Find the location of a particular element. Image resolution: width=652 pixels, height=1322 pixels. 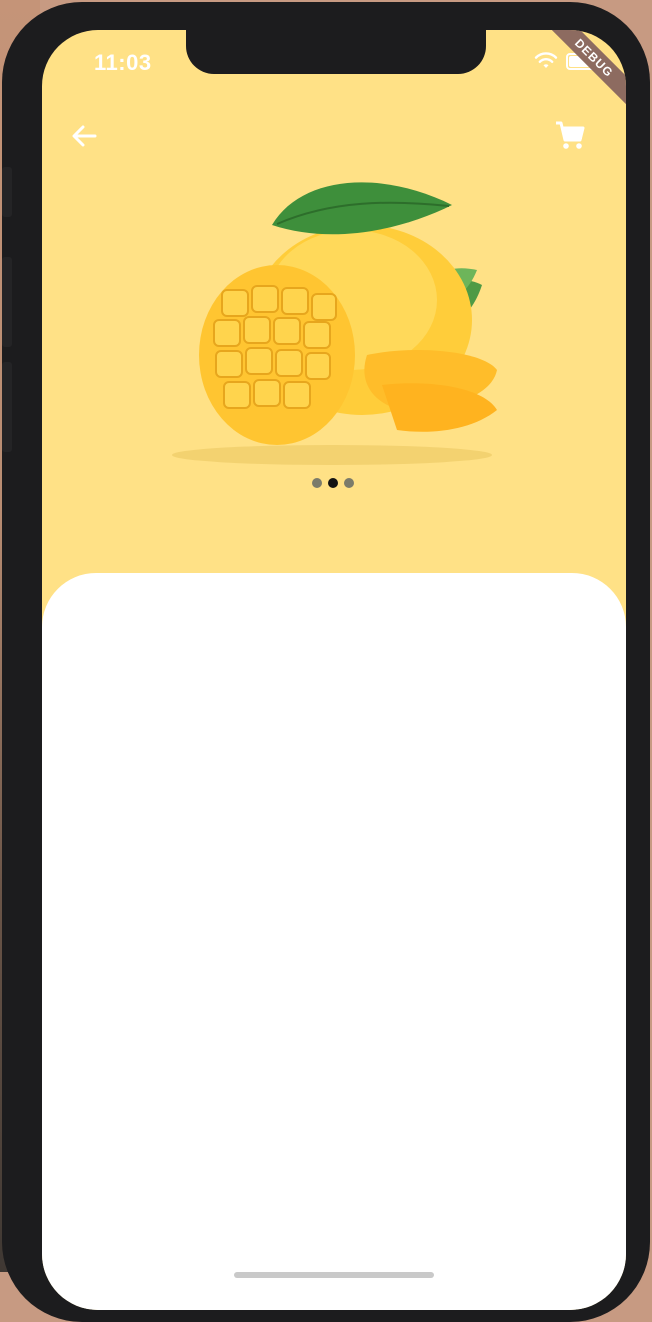

notch is located at coordinates (336, 52).